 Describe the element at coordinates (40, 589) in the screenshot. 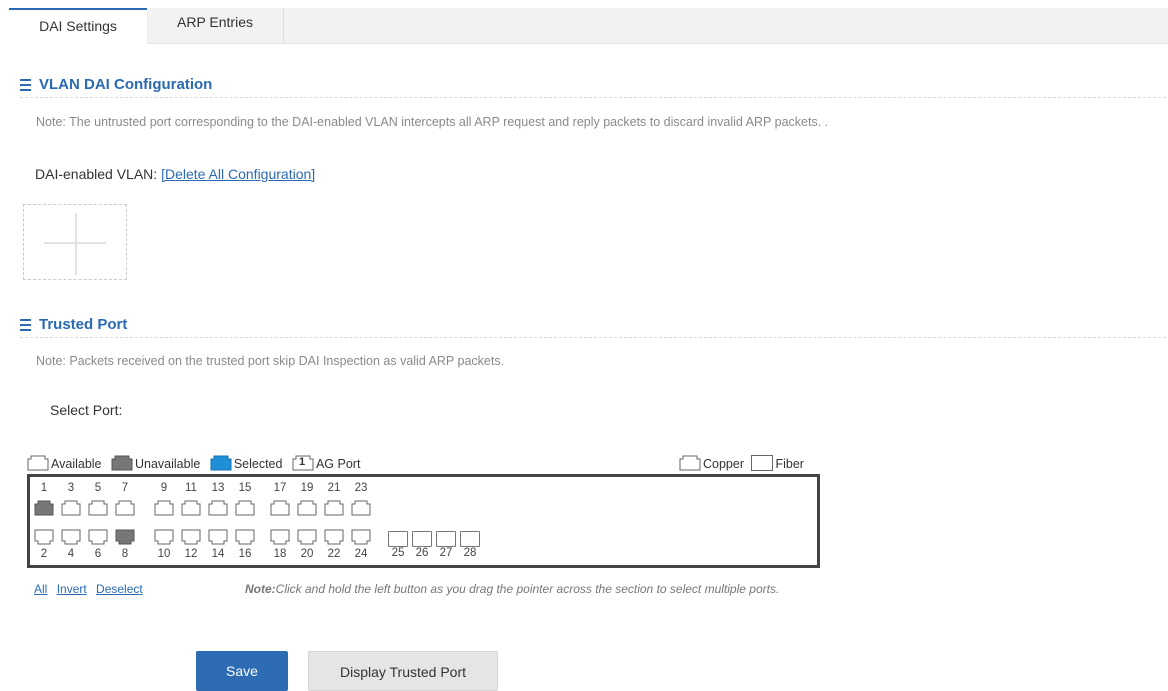

I see `select-all-link: All` at that location.